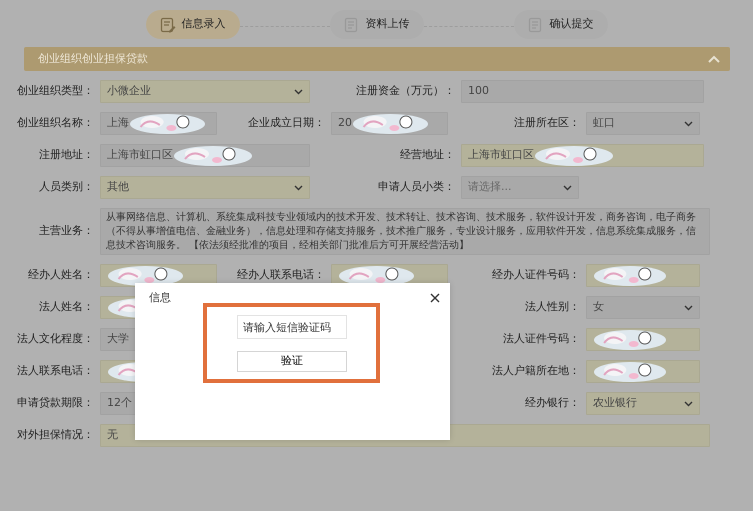 The width and height of the screenshot is (753, 511). Describe the element at coordinates (536, 371) in the screenshot. I see `field-label: 法人户籍所在地：` at that location.